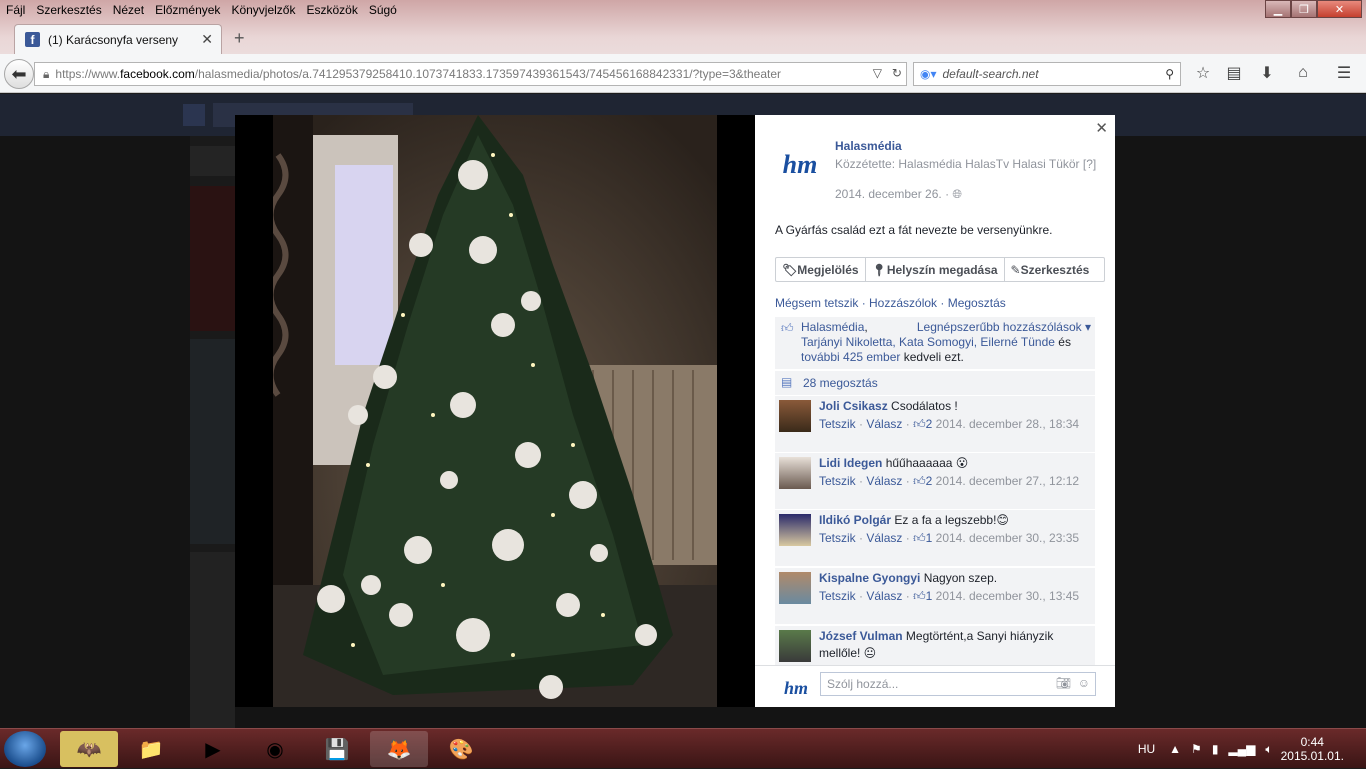 This screenshot has height=769, width=1366. Describe the element at coordinates (46, 73) in the screenshot. I see `lock-icon: 🔒︎` at that location.